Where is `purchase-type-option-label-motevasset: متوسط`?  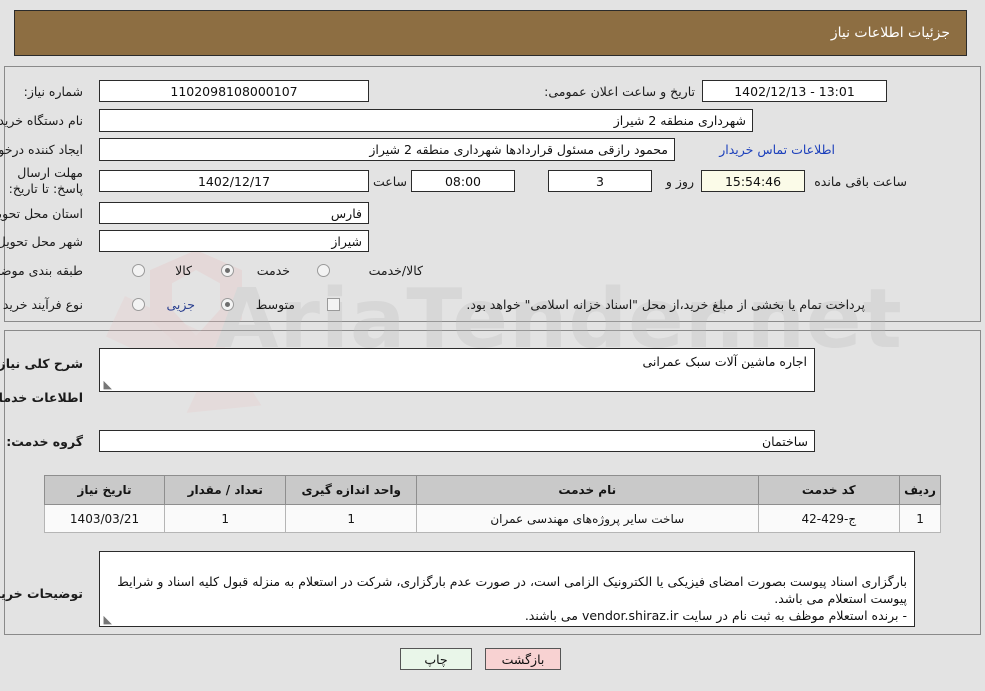 purchase-type-option-label-motevasset: متوسط is located at coordinates (275, 304).